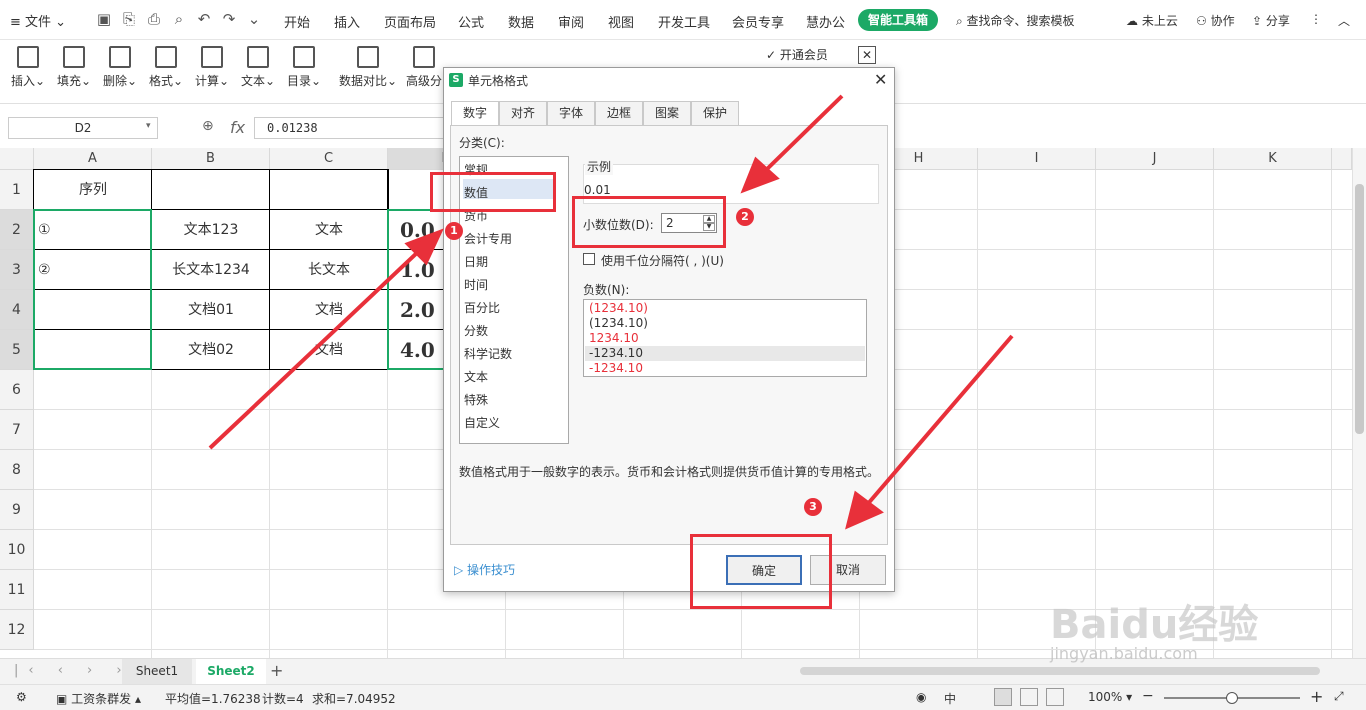  I want to click on sample-label: 示例, so click(599, 166).